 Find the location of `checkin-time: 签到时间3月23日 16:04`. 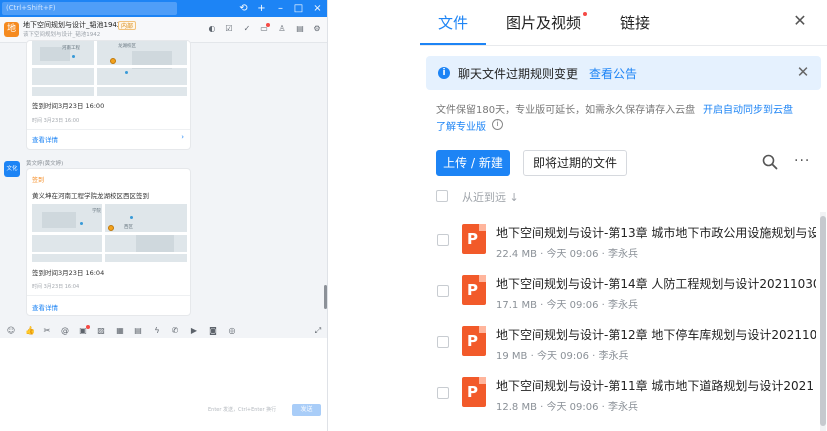

checkin-time: 签到时间3月23日 16:04 is located at coordinates (68, 273).